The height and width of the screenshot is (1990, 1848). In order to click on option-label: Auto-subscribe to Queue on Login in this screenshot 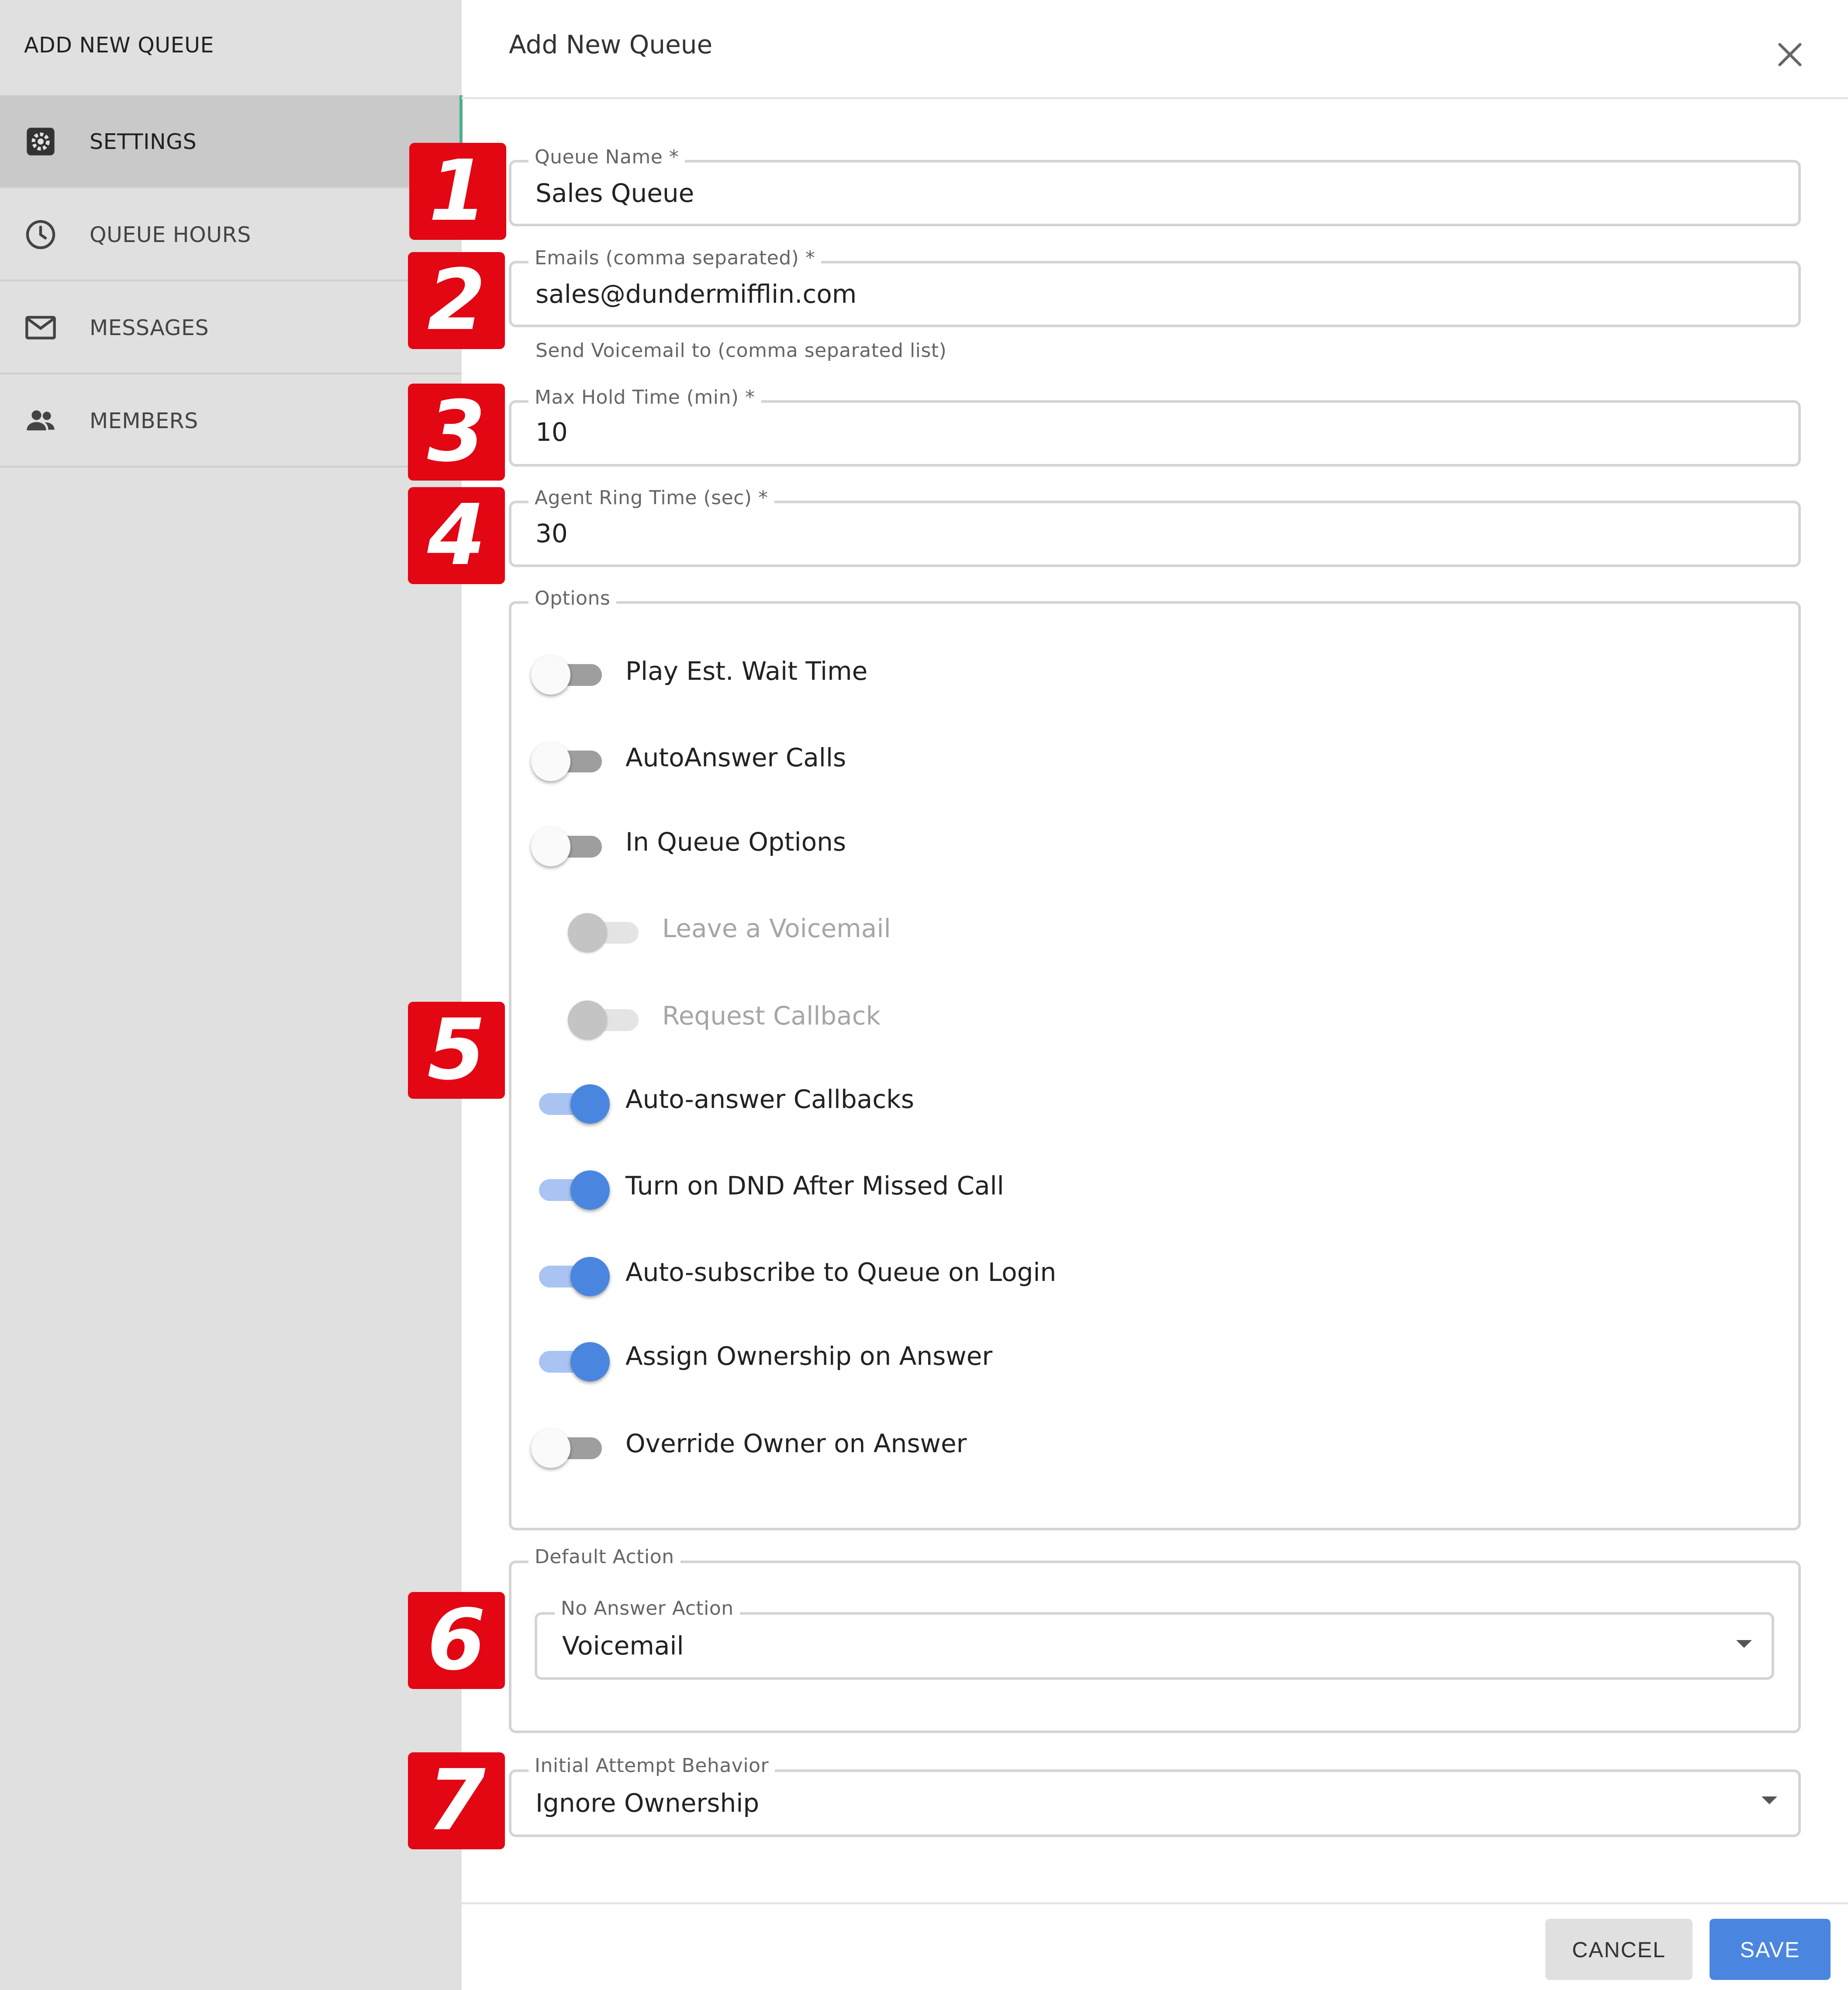, I will do `click(841, 1272)`.